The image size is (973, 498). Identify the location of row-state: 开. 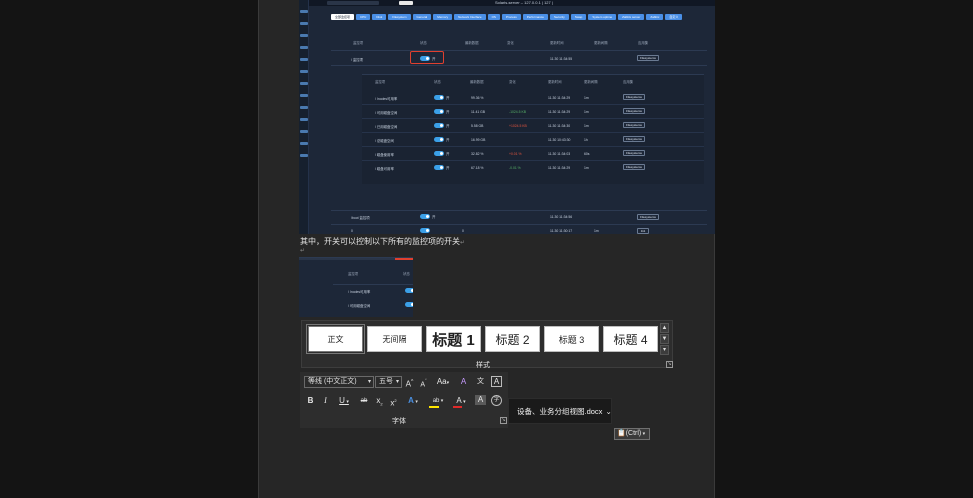
(434, 217).